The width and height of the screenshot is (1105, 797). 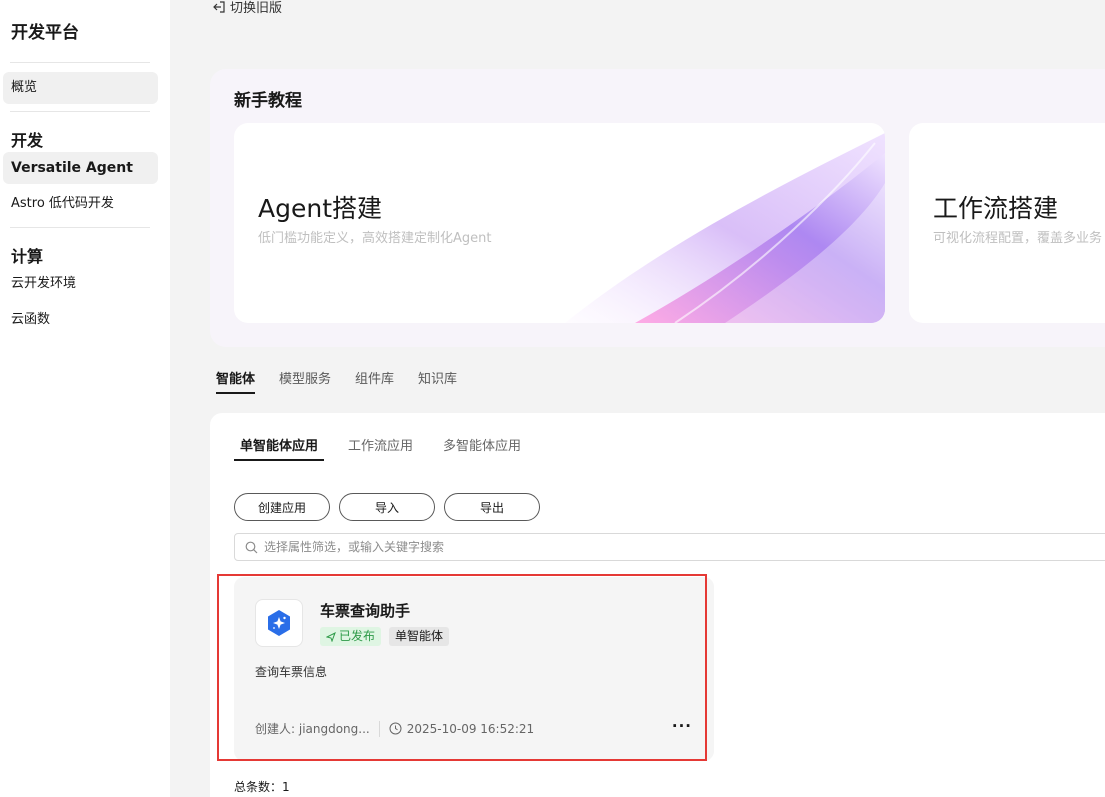 I want to click on search-bar, so click(x=669, y=547).